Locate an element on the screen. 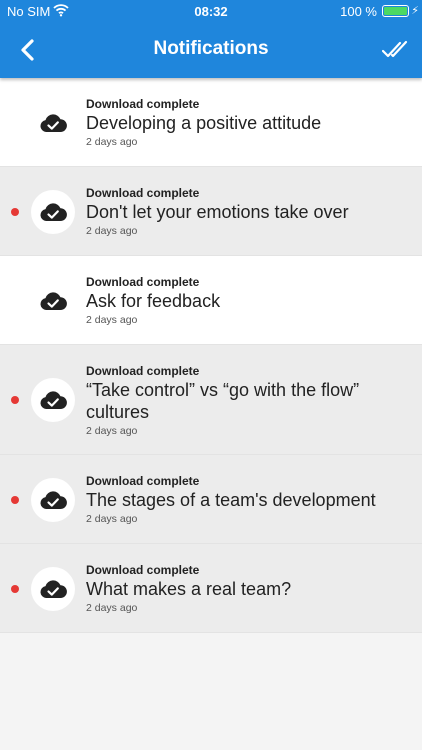 This screenshot has height=750, width=422. notification-headline: Ask for feedback is located at coordinates (153, 301).